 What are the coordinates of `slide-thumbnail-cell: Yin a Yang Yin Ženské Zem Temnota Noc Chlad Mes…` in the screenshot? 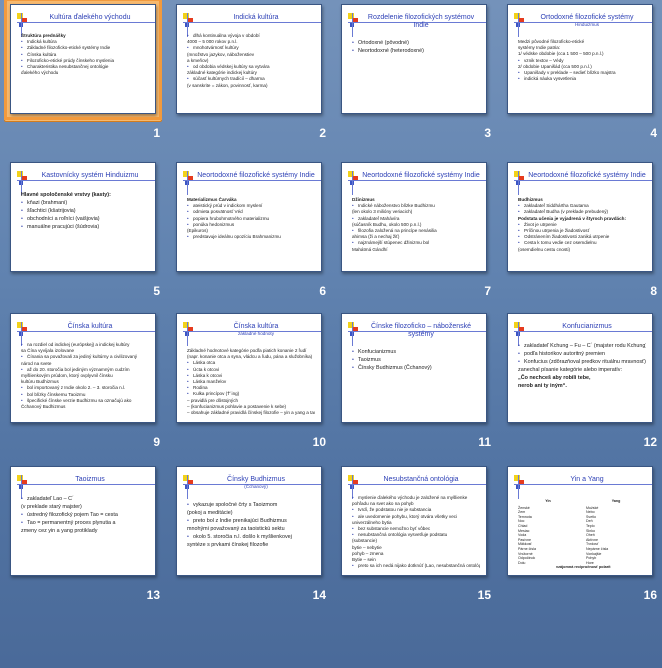 It's located at (582, 536).